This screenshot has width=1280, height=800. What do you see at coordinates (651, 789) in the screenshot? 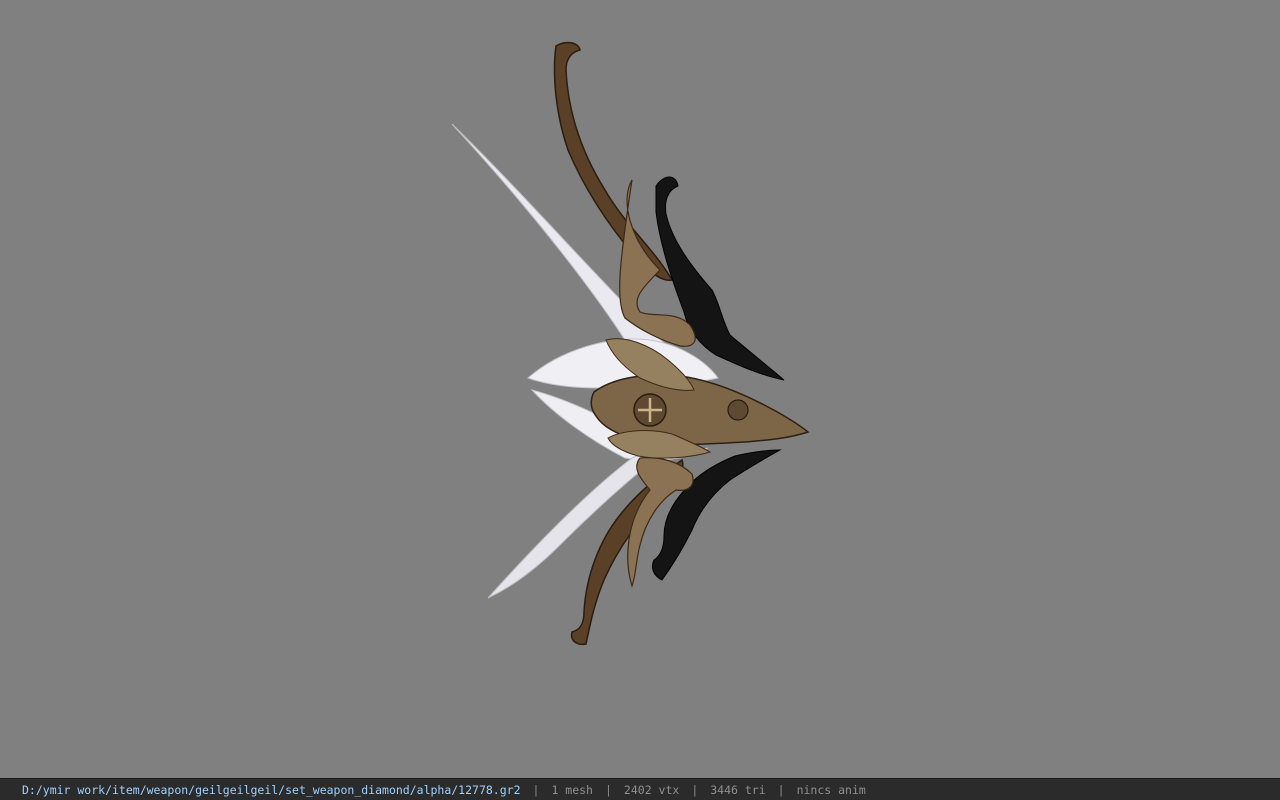
I see `vertex-count: 2402 vtx` at bounding box center [651, 789].